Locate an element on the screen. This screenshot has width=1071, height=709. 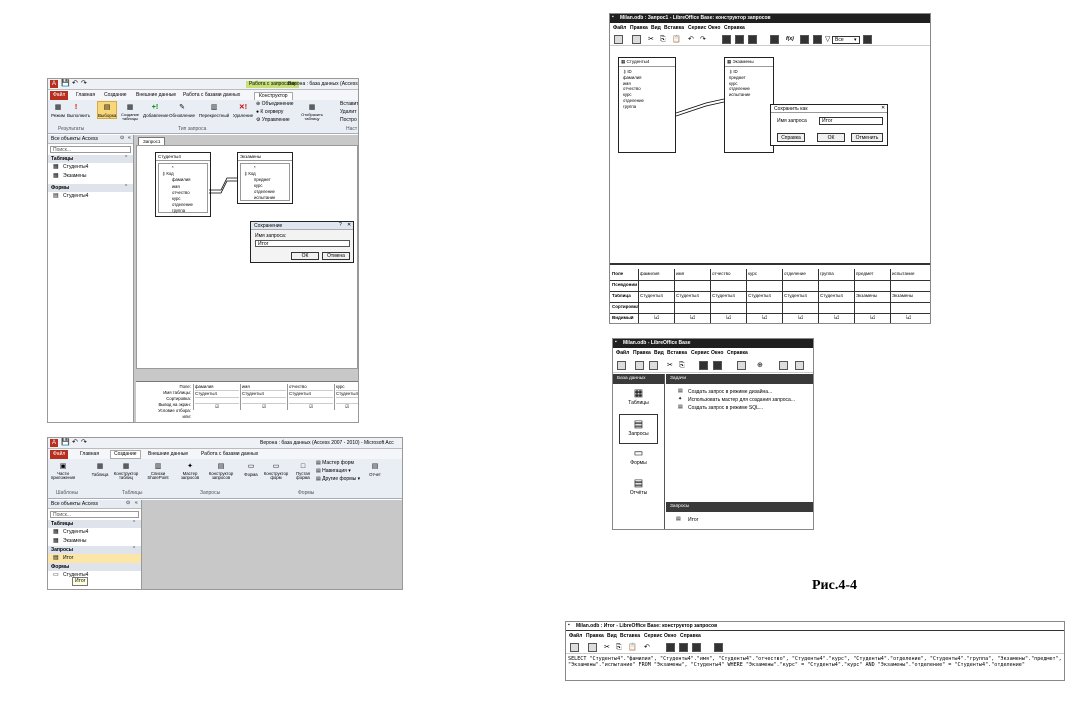
builder-button: Постро is located at coordinates (348, 120).